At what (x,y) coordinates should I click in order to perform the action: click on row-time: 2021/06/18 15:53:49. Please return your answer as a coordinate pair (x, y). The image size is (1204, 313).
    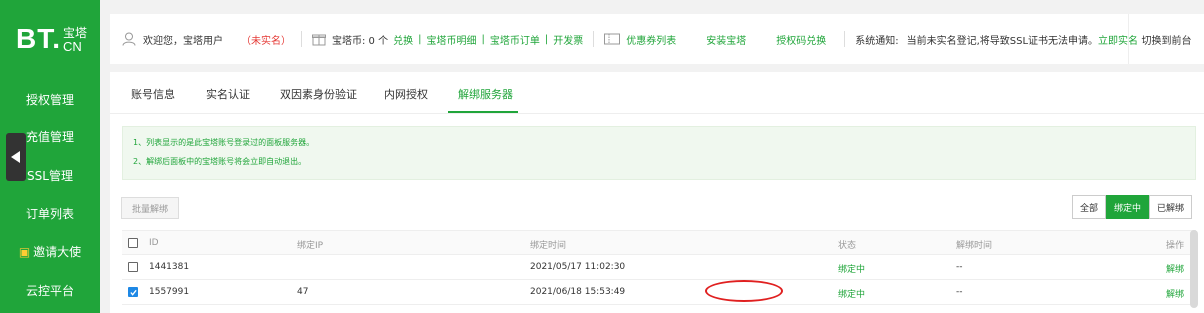
    Looking at the image, I should click on (578, 292).